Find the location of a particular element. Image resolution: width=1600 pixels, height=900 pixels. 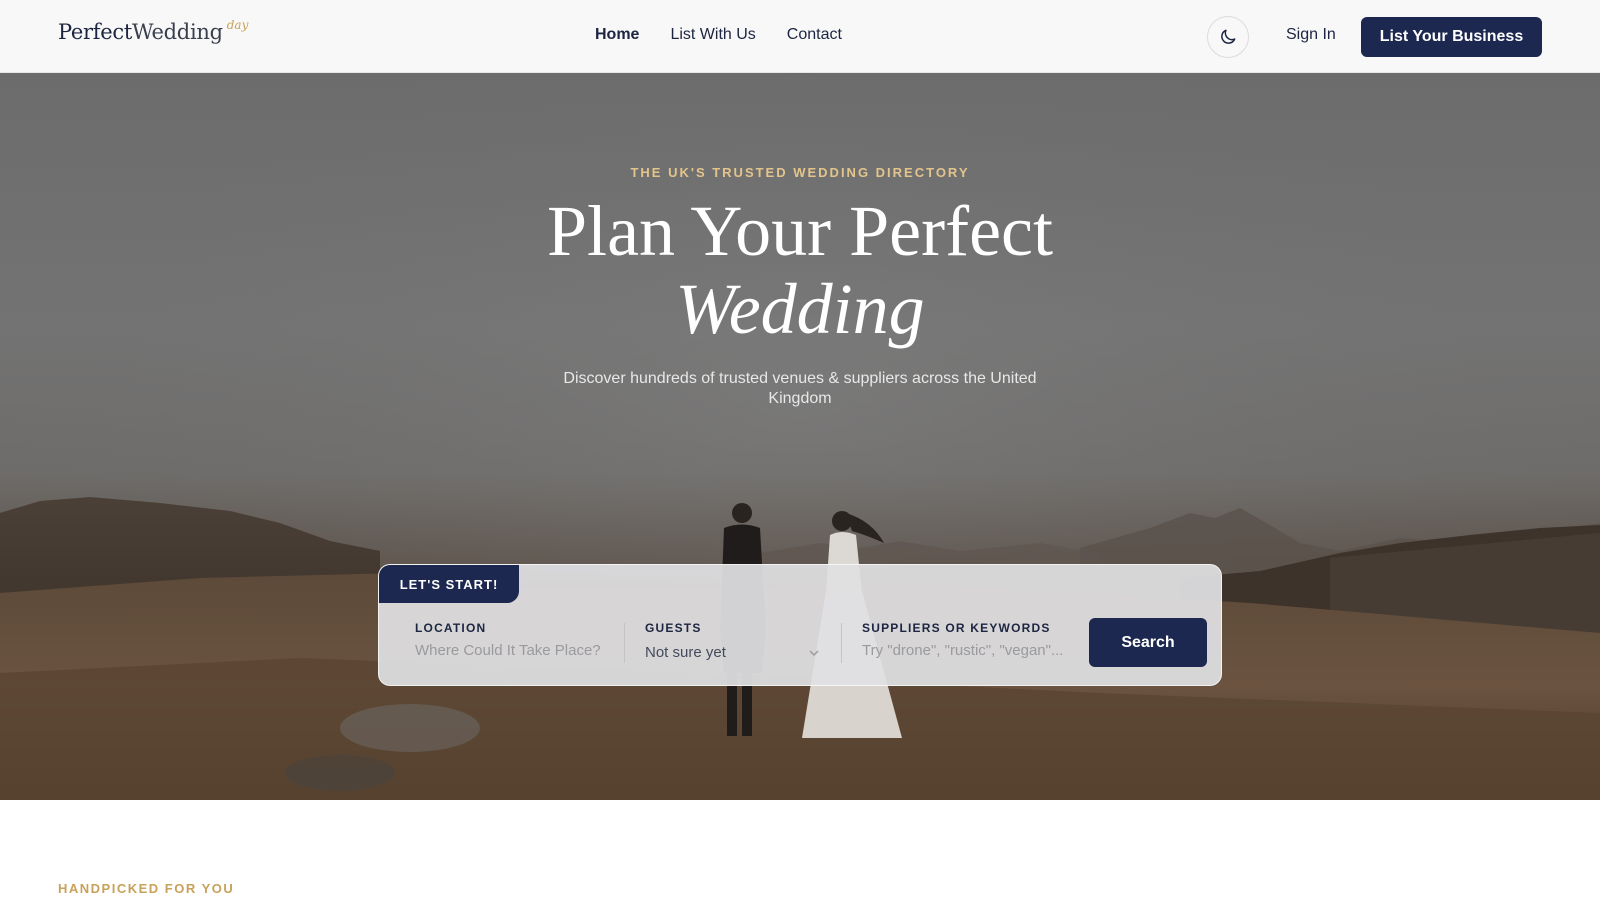

hero-title-line1: Plan Your Perfect is located at coordinates (800, 231).